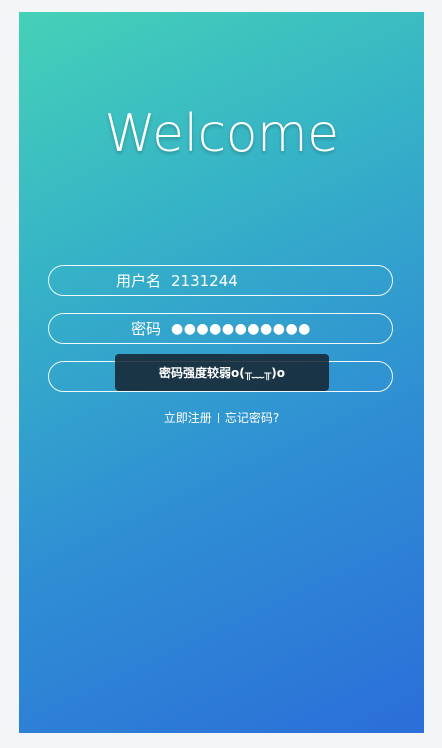  I want to click on forgot-password-link: 忘记密码?, so click(252, 417).